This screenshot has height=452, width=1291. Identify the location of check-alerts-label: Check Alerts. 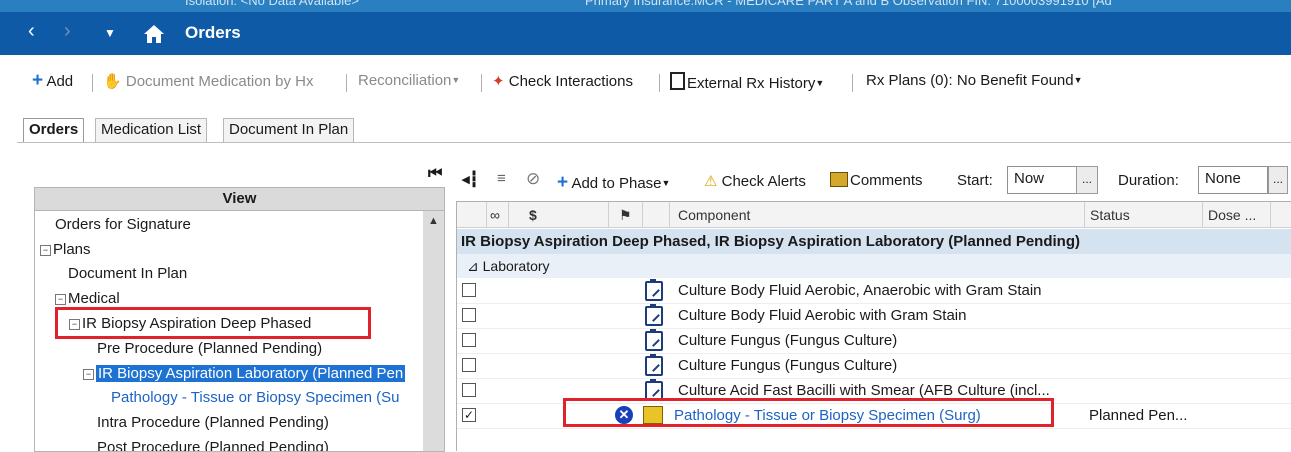
(763, 181).